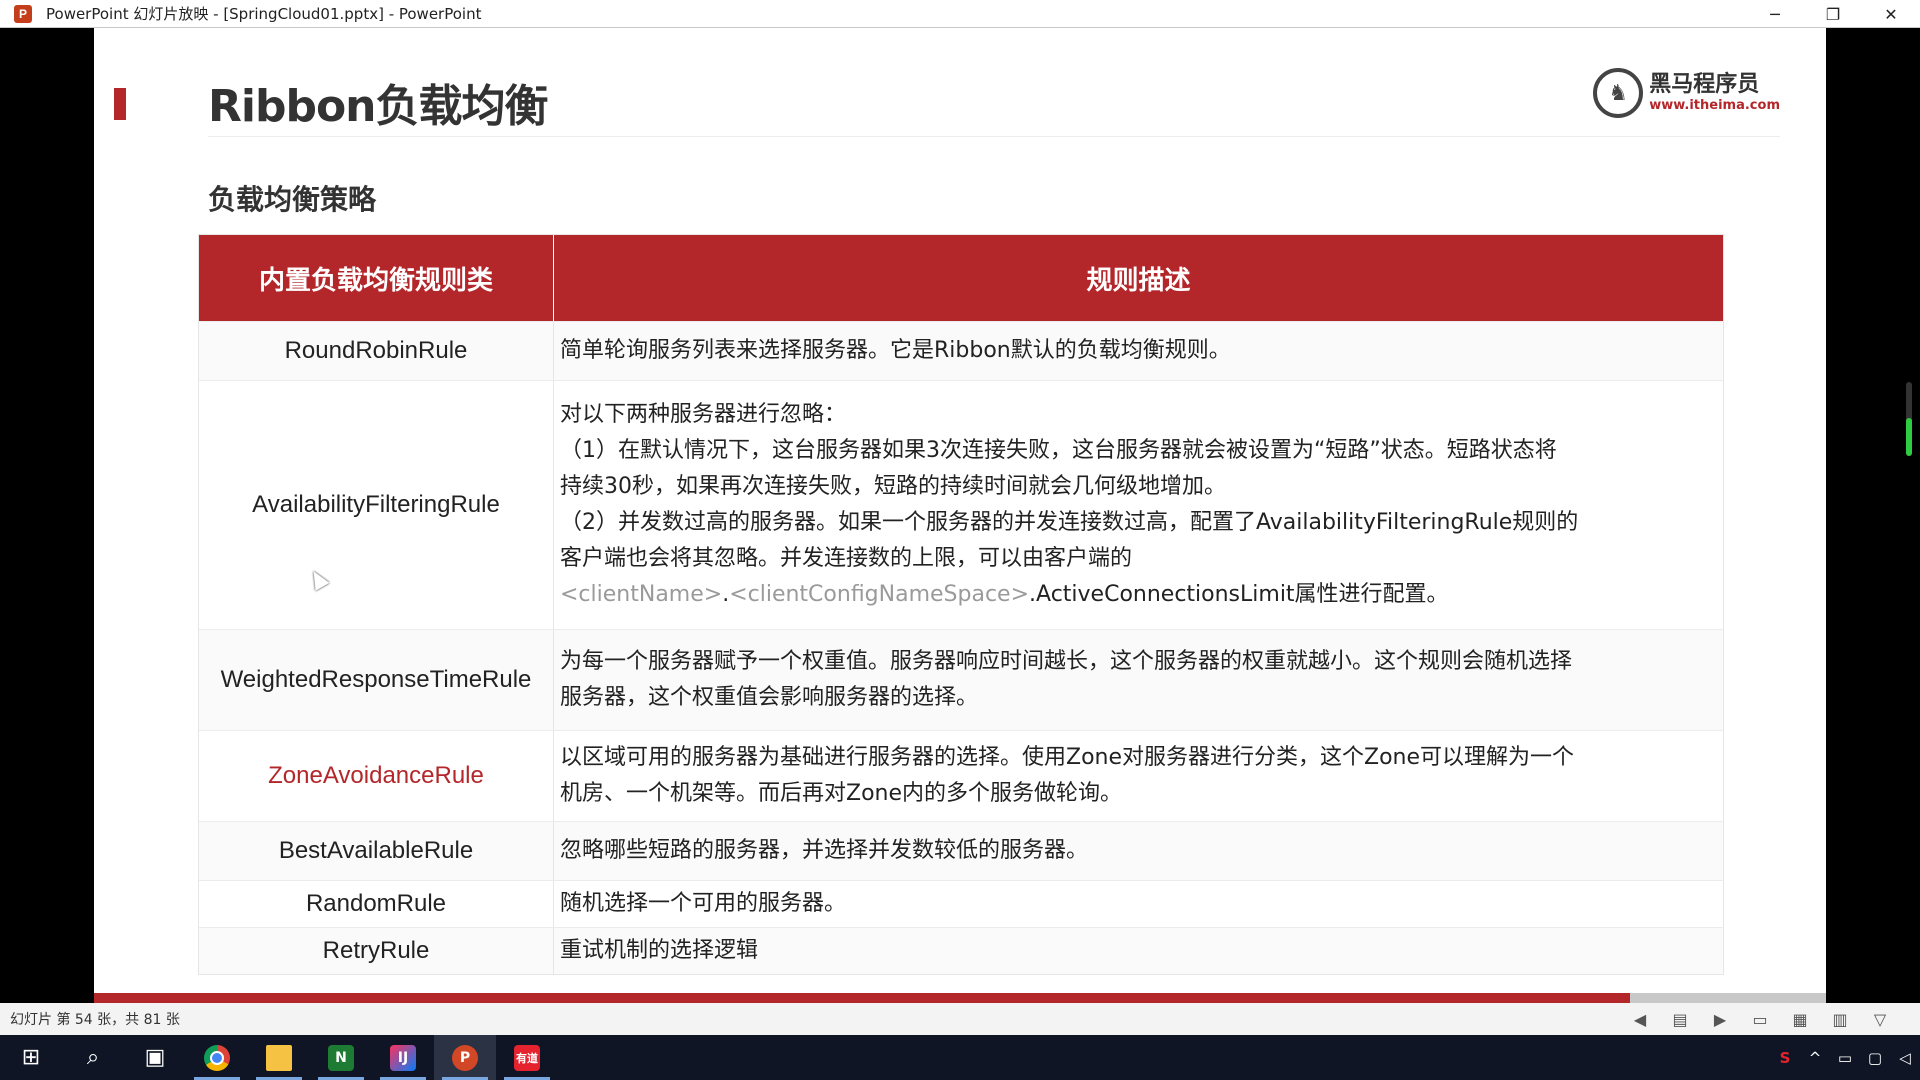  I want to click on title-accent-bar, so click(120, 104).